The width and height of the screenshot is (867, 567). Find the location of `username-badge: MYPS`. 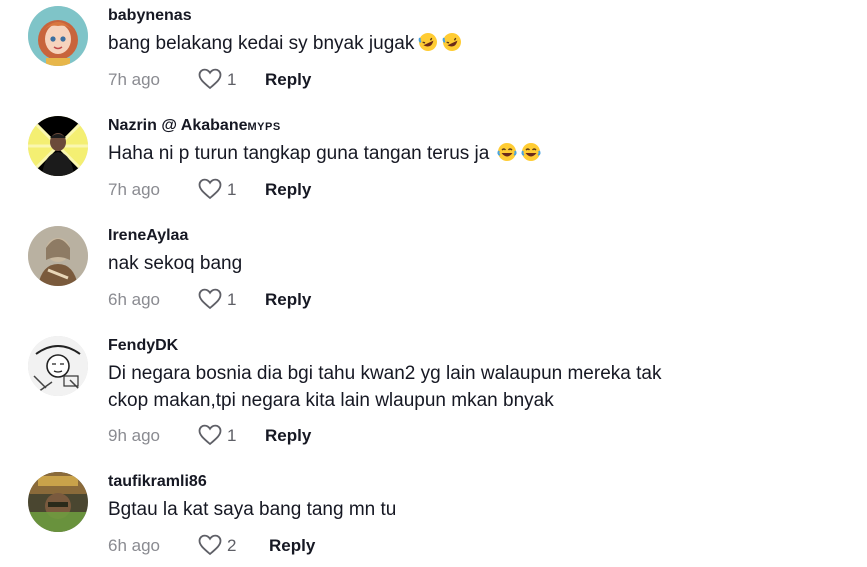

username-badge: MYPS is located at coordinates (264, 127).